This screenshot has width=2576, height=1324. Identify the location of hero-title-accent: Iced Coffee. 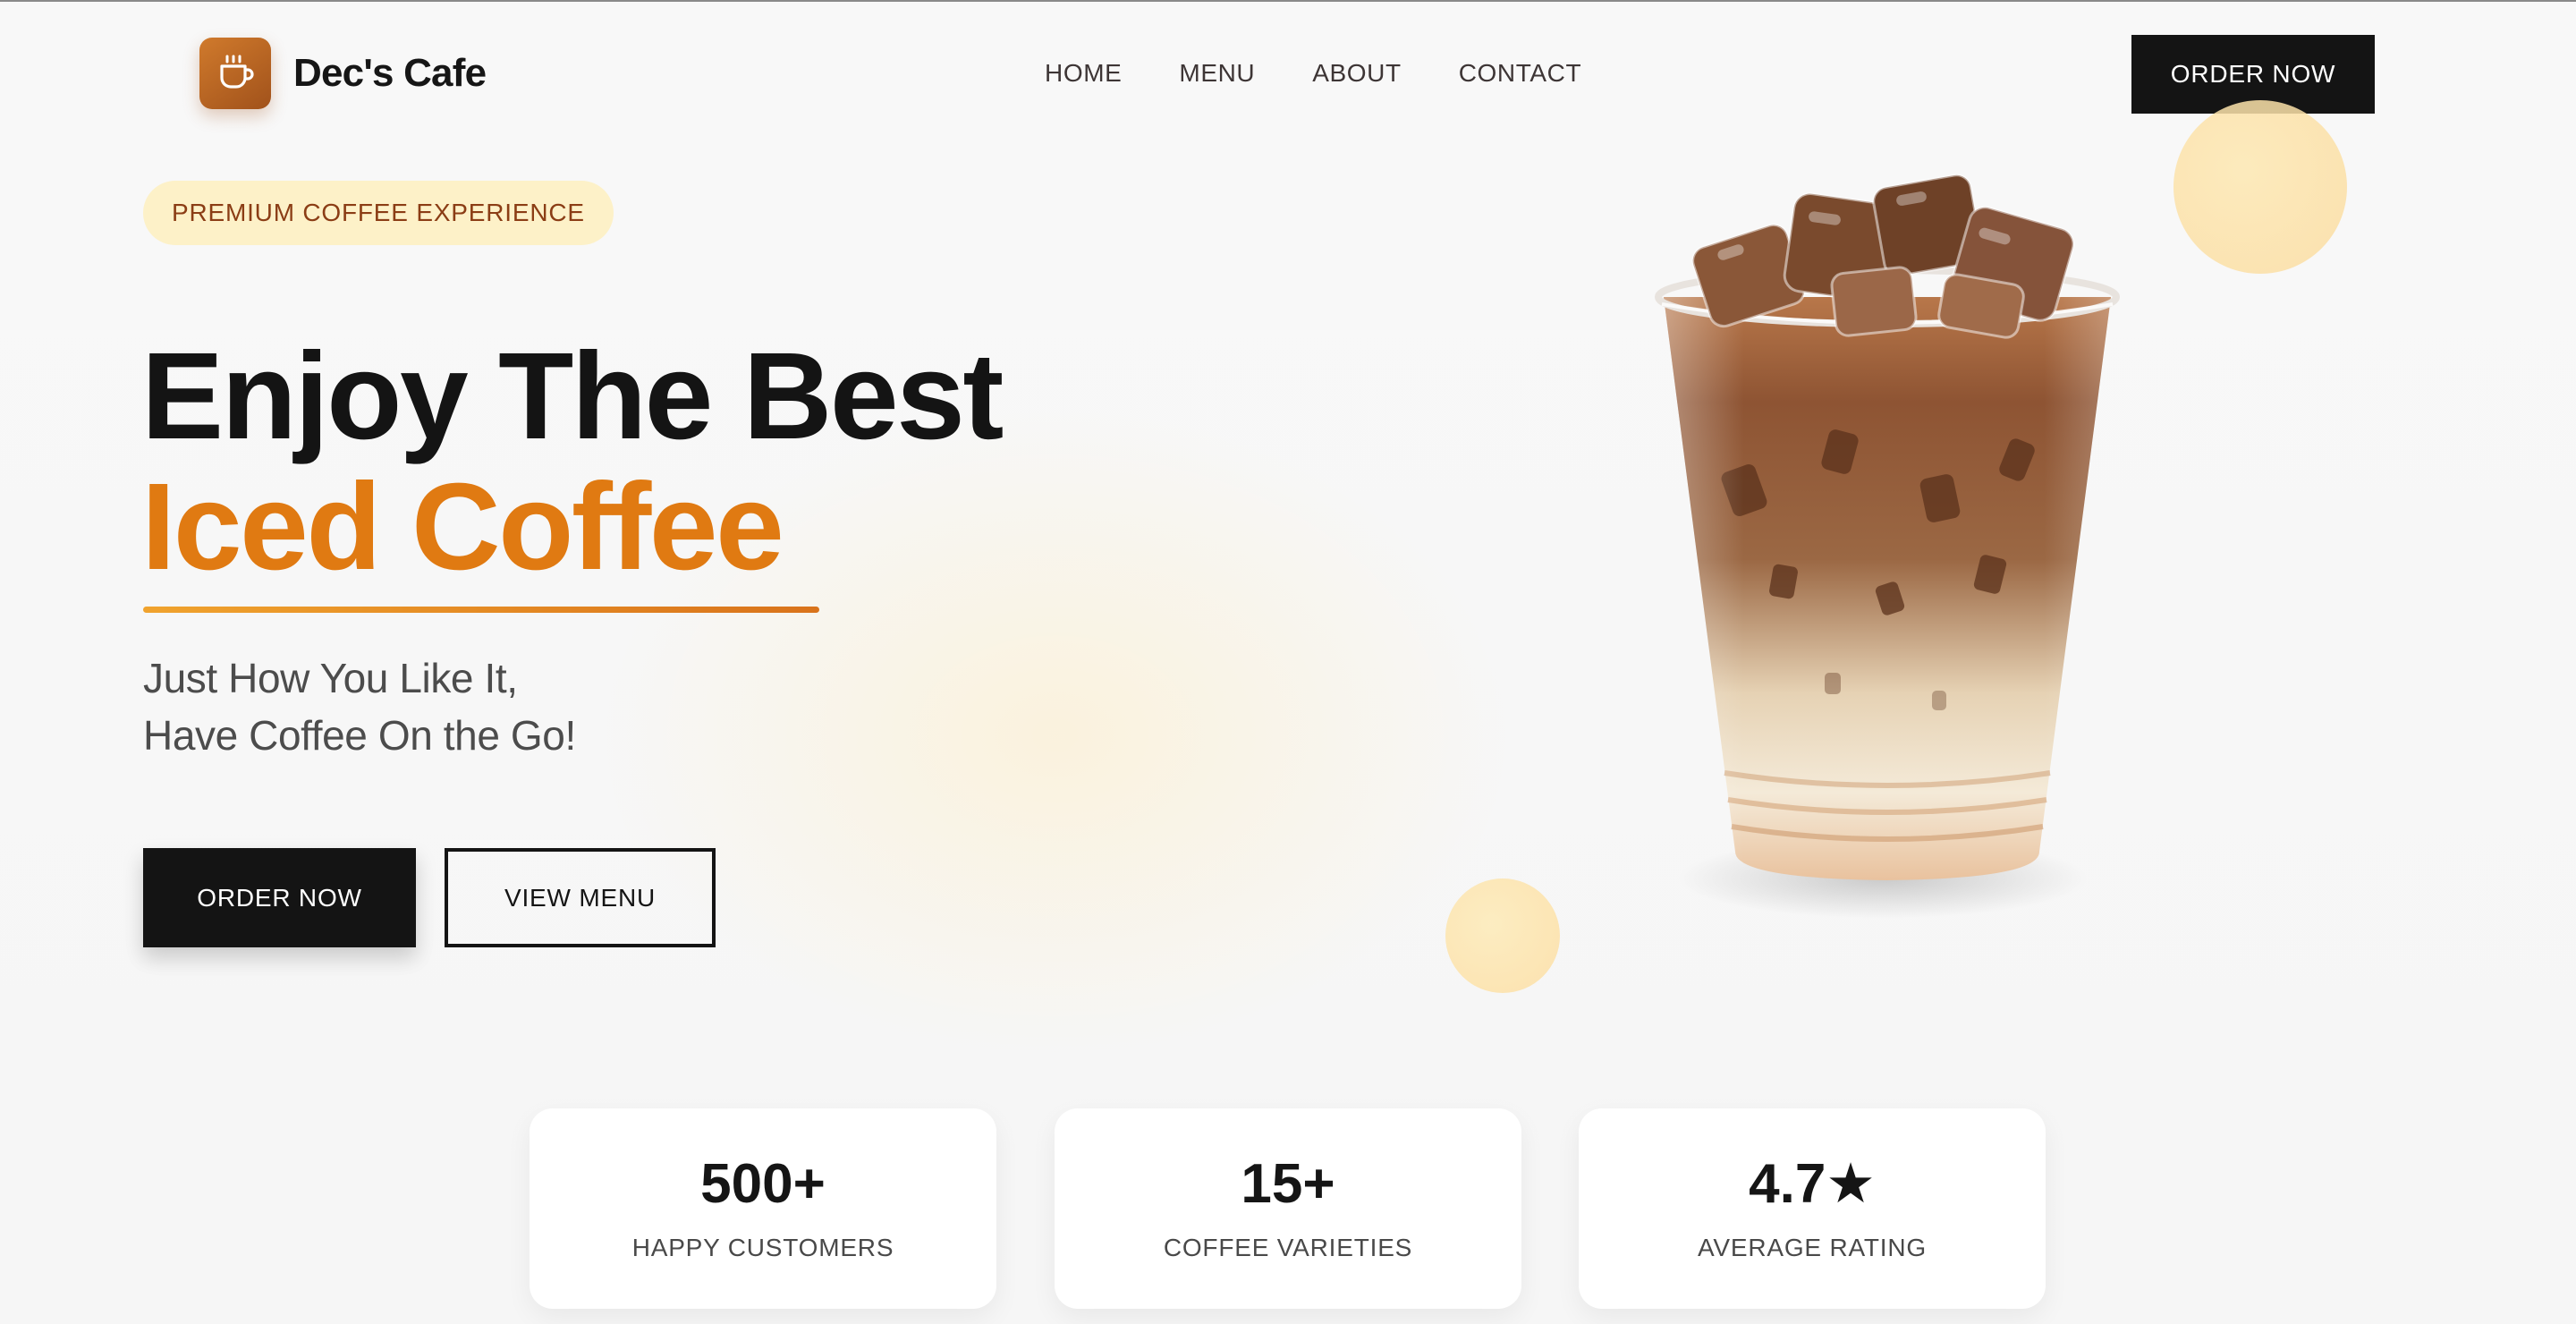
(462, 527).